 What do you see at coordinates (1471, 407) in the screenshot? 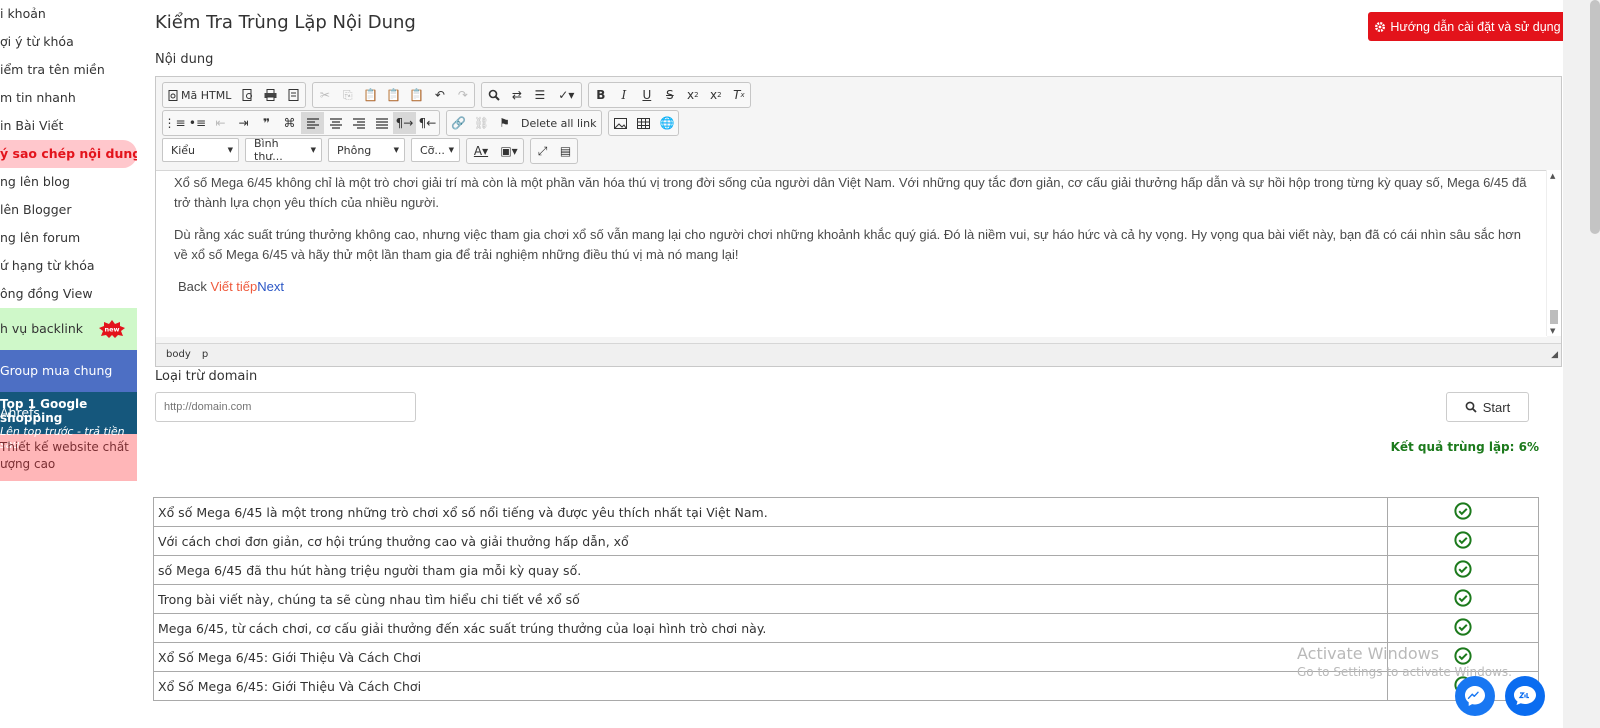
I see `search-icon` at bounding box center [1471, 407].